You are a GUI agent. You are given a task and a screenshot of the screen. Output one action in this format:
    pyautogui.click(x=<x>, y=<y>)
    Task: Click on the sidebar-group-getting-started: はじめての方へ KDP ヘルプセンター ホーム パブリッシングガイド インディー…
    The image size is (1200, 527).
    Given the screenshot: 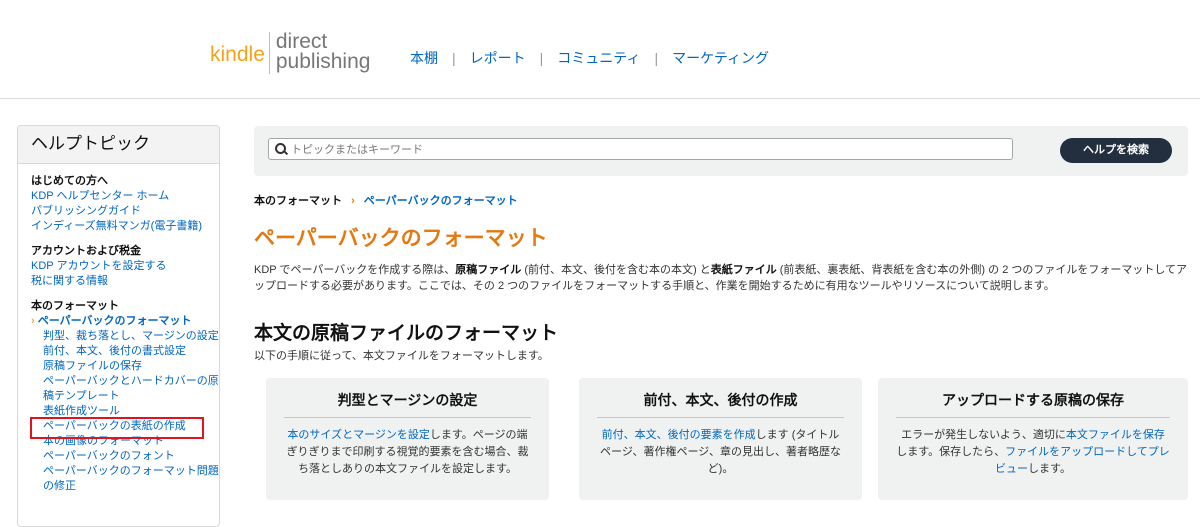 What is the action you would take?
    pyautogui.click(x=125, y=204)
    